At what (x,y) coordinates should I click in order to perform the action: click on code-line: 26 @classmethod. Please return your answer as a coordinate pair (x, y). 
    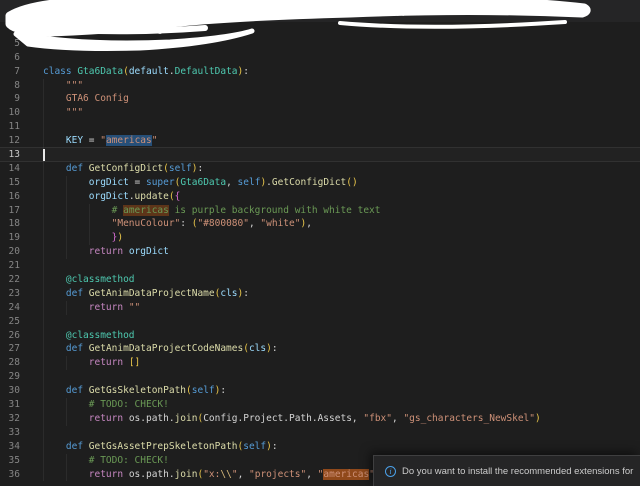
    Looking at the image, I should click on (320, 335).